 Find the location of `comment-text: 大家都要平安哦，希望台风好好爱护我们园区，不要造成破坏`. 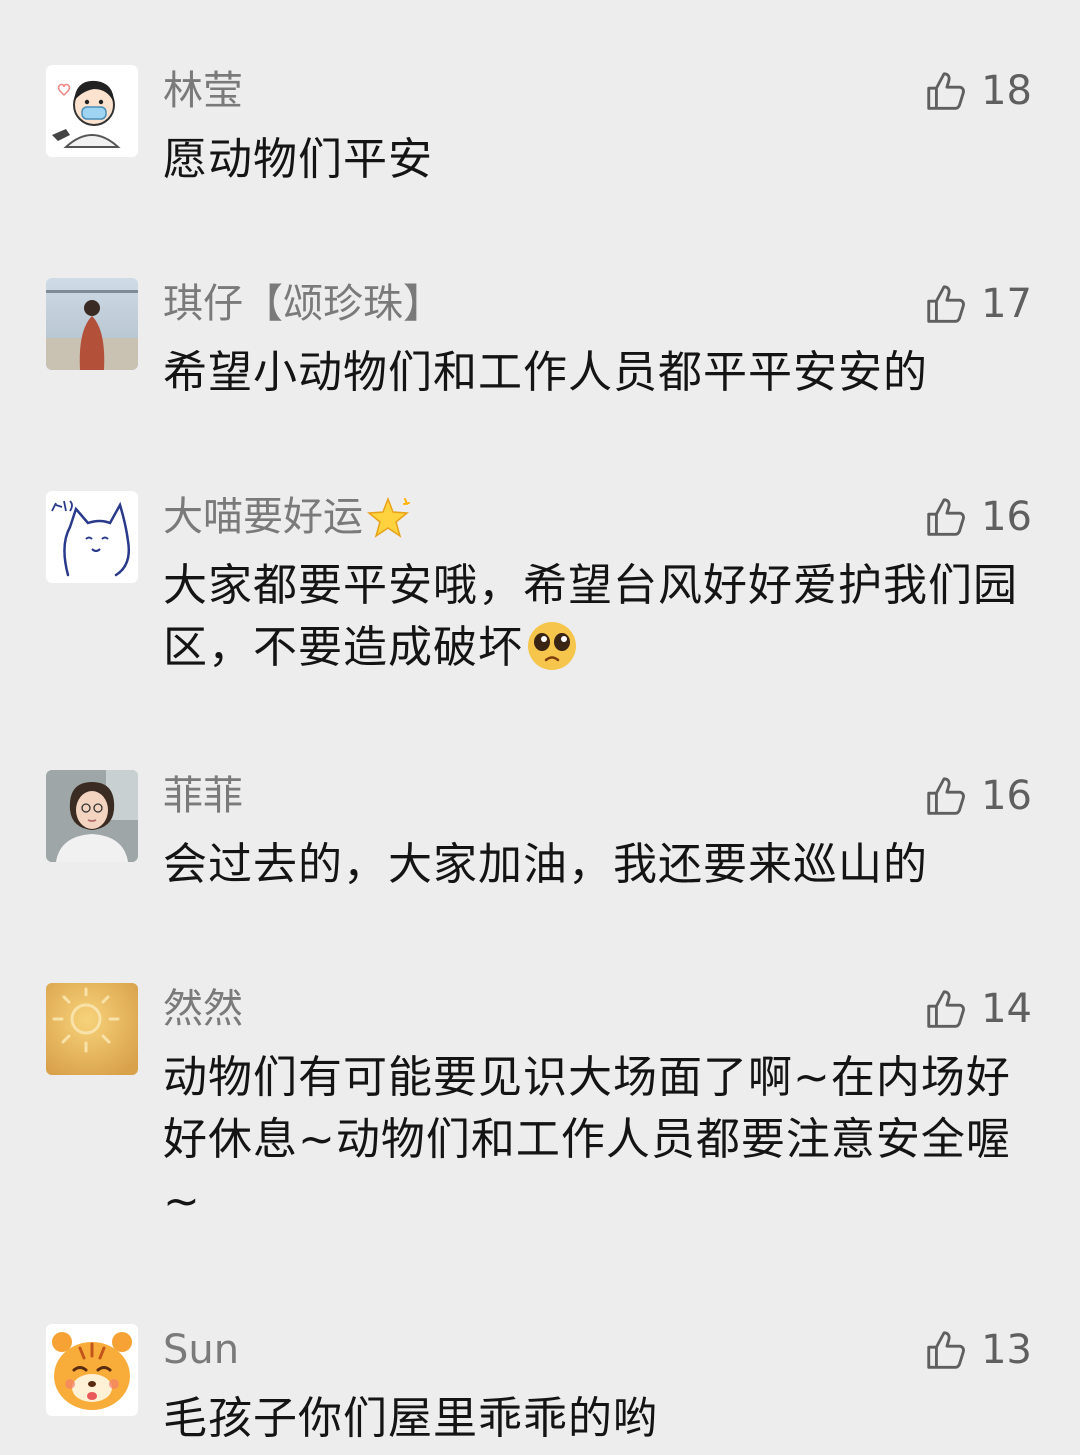

comment-text: 大家都要平安哦，希望台风好好爱护我们园区，不要造成破坏 is located at coordinates (598, 617).